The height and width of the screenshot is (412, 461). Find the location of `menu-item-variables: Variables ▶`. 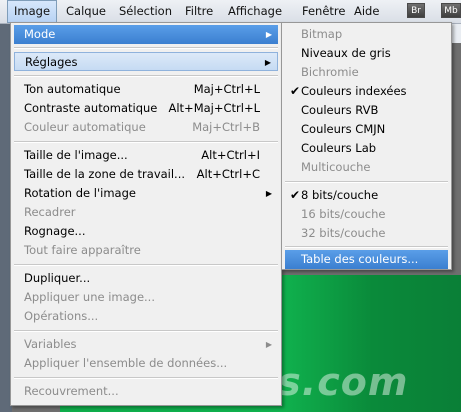

menu-item-variables: Variables ▶ is located at coordinates (146, 344).